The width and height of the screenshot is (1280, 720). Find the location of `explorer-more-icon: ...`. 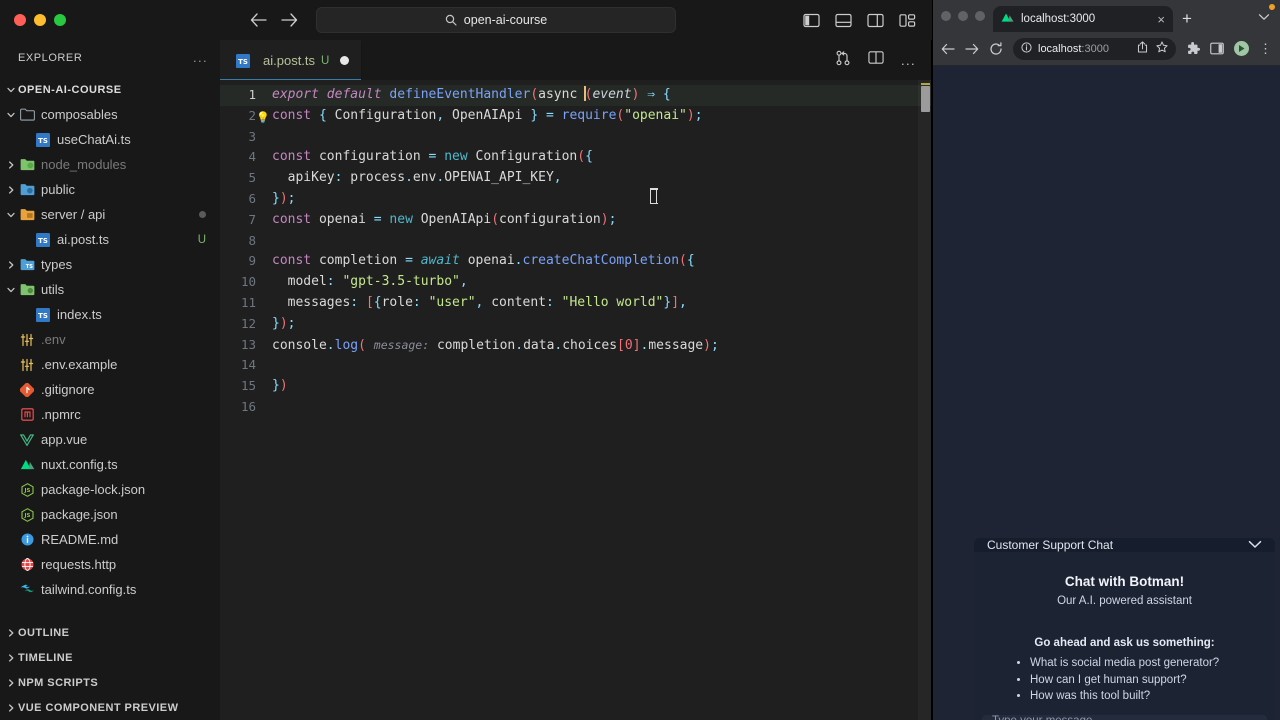

explorer-more-icon: ... is located at coordinates (200, 57).